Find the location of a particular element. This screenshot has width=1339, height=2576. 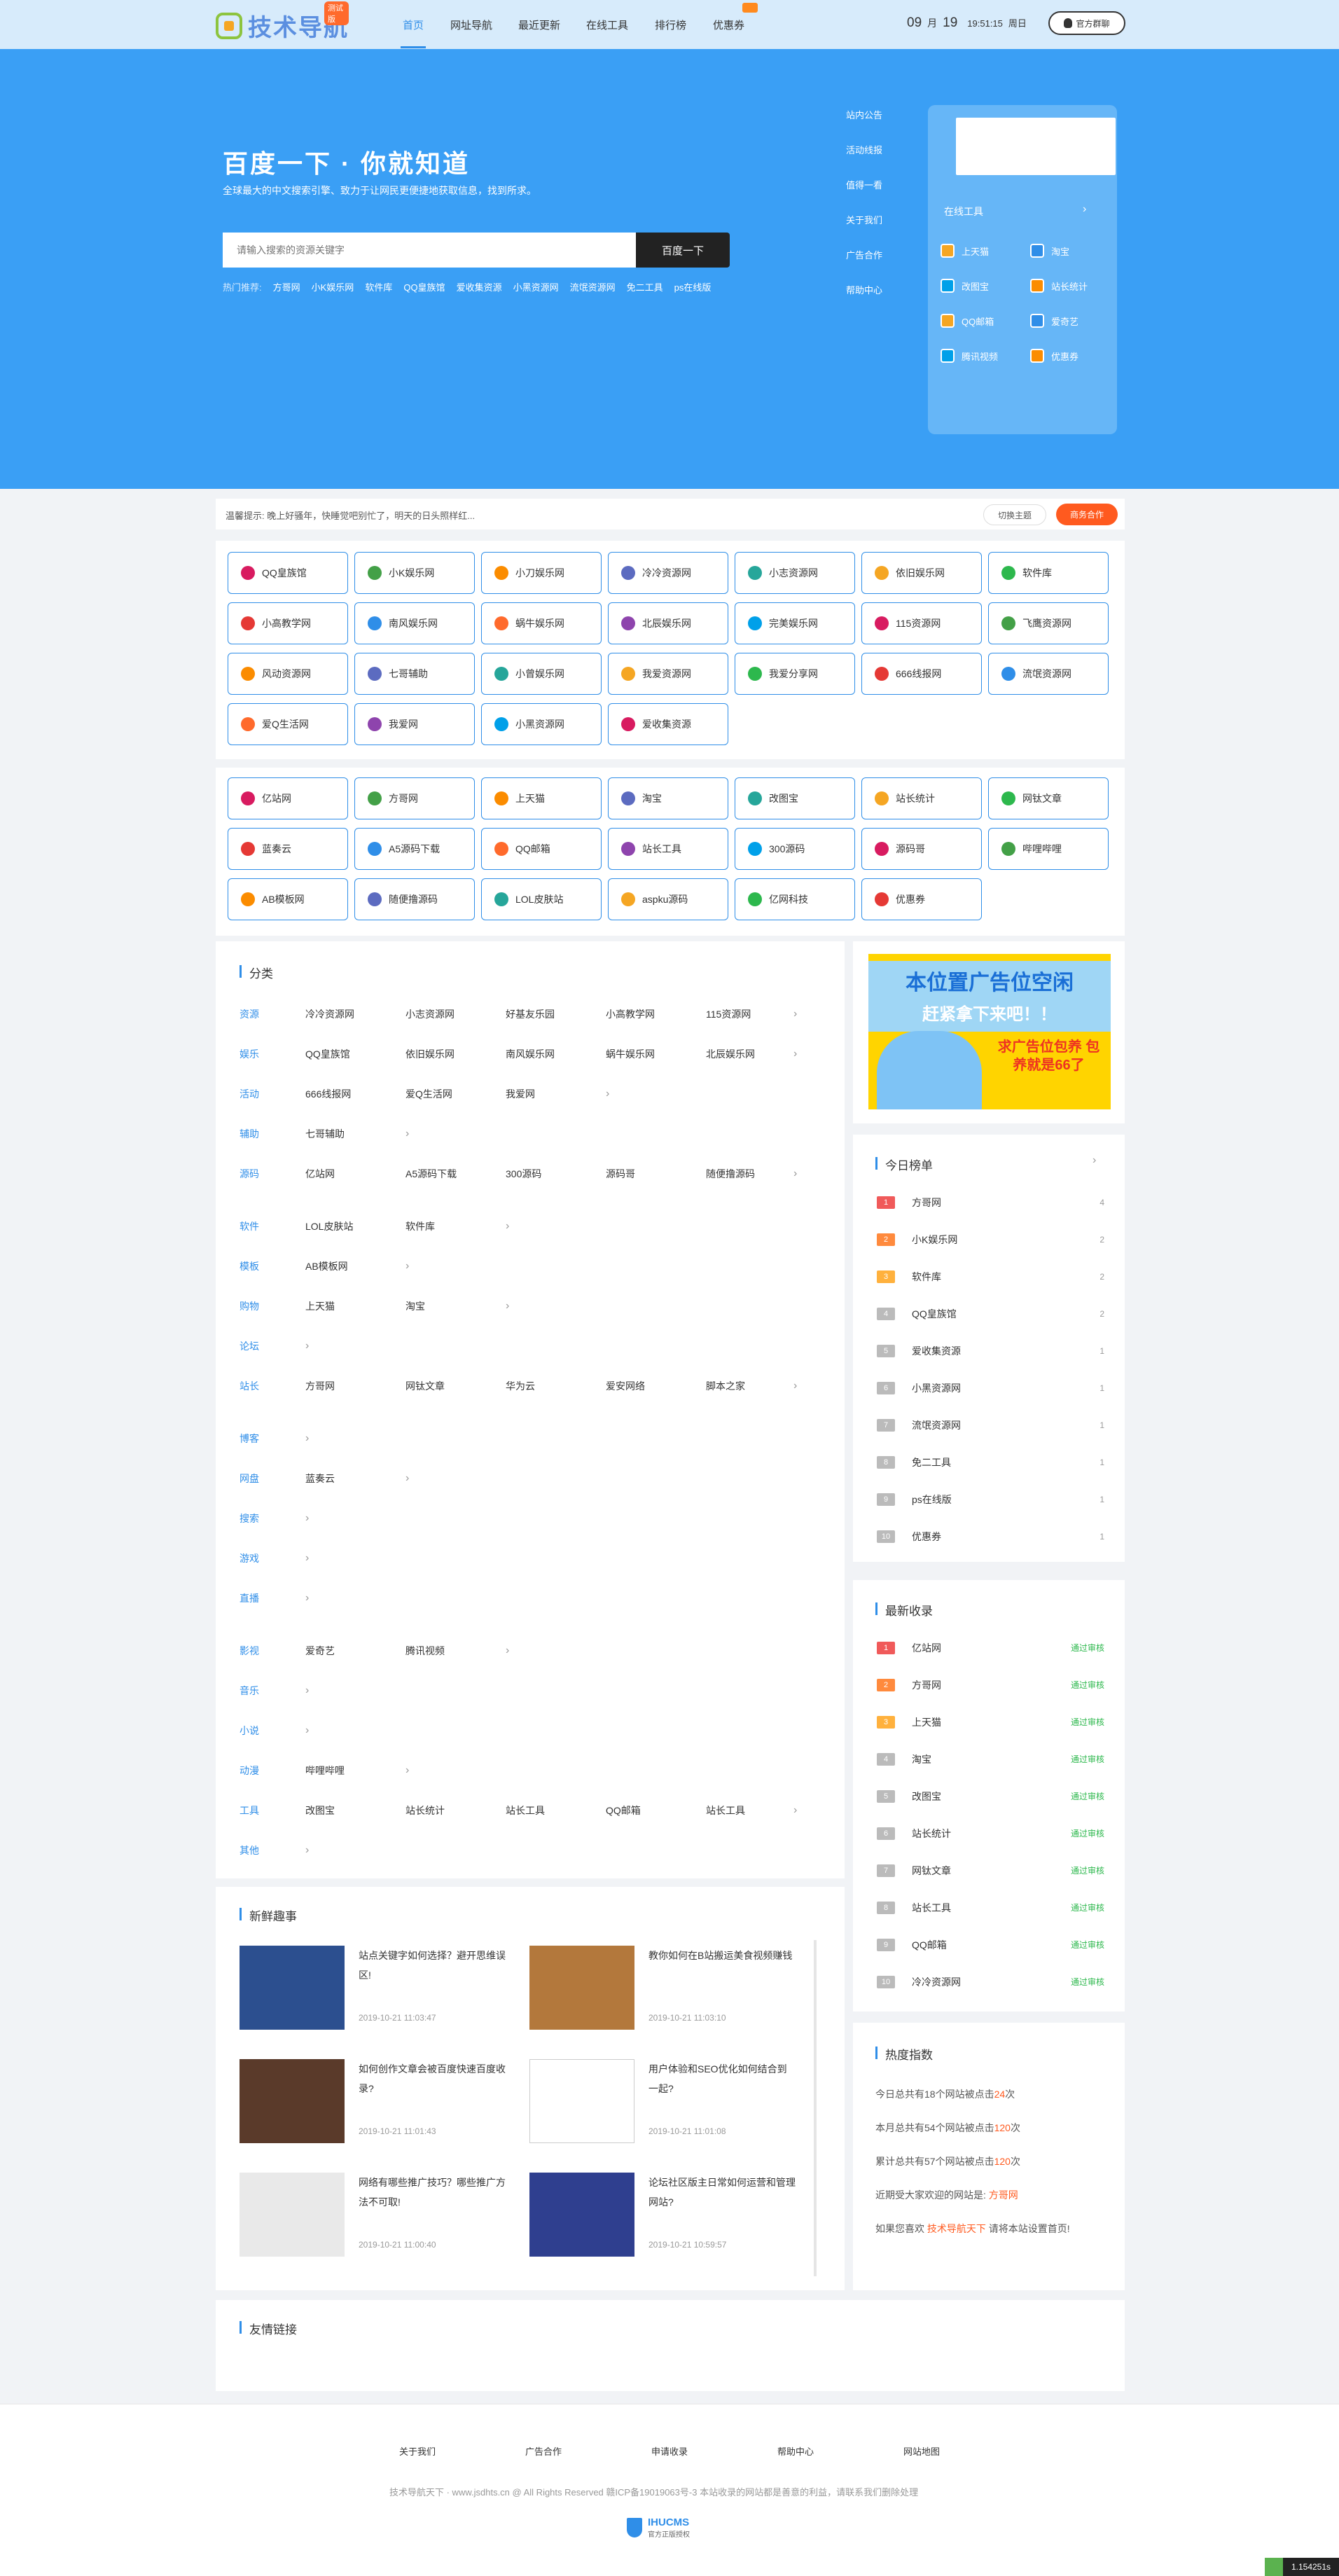

category-item-link: 站长工具 is located at coordinates (556, 1810).